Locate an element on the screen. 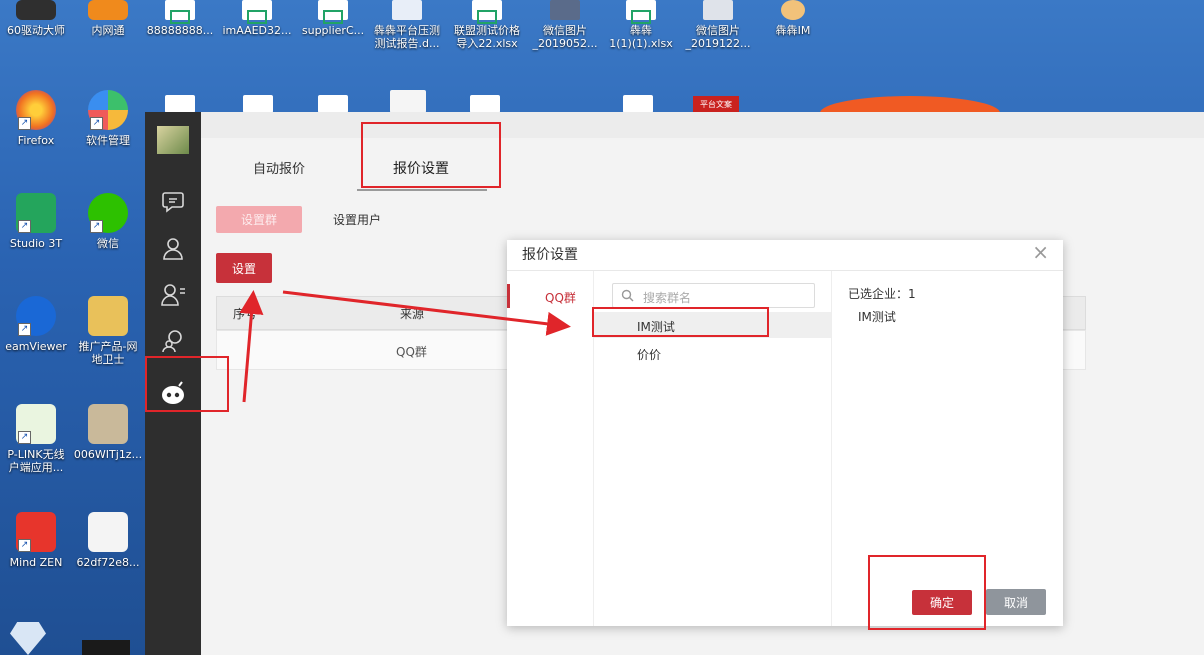  annotation-arrows is located at coordinates (405, 346).